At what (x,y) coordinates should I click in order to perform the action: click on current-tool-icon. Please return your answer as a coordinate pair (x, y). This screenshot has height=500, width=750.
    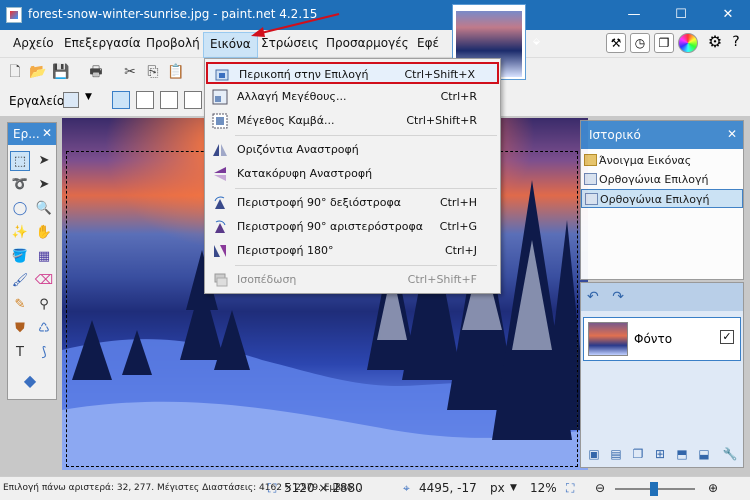
    Looking at the image, I should click on (71, 100).